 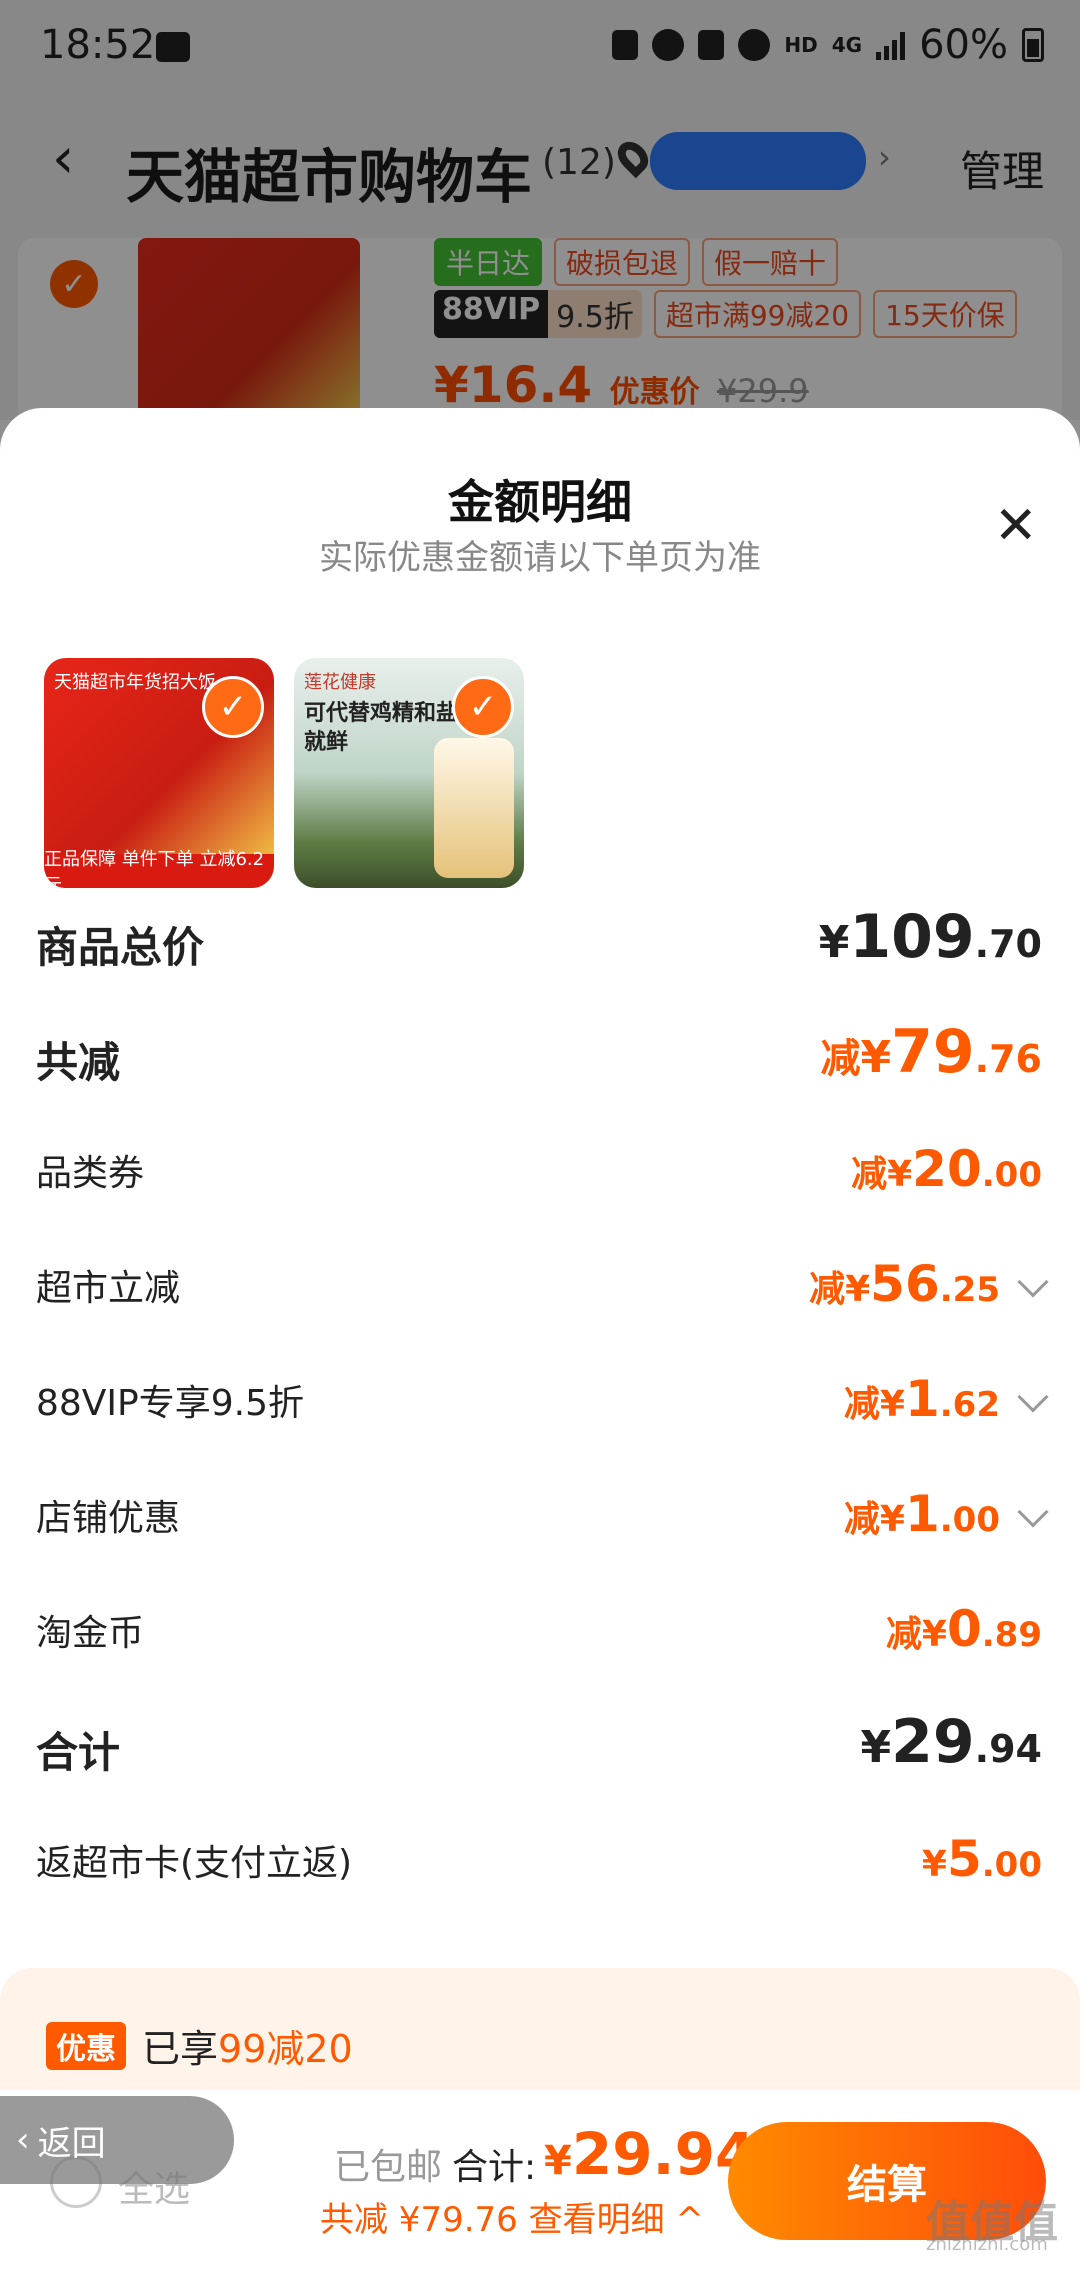 What do you see at coordinates (78, 1062) in the screenshot?
I see `row-label: 共减` at bounding box center [78, 1062].